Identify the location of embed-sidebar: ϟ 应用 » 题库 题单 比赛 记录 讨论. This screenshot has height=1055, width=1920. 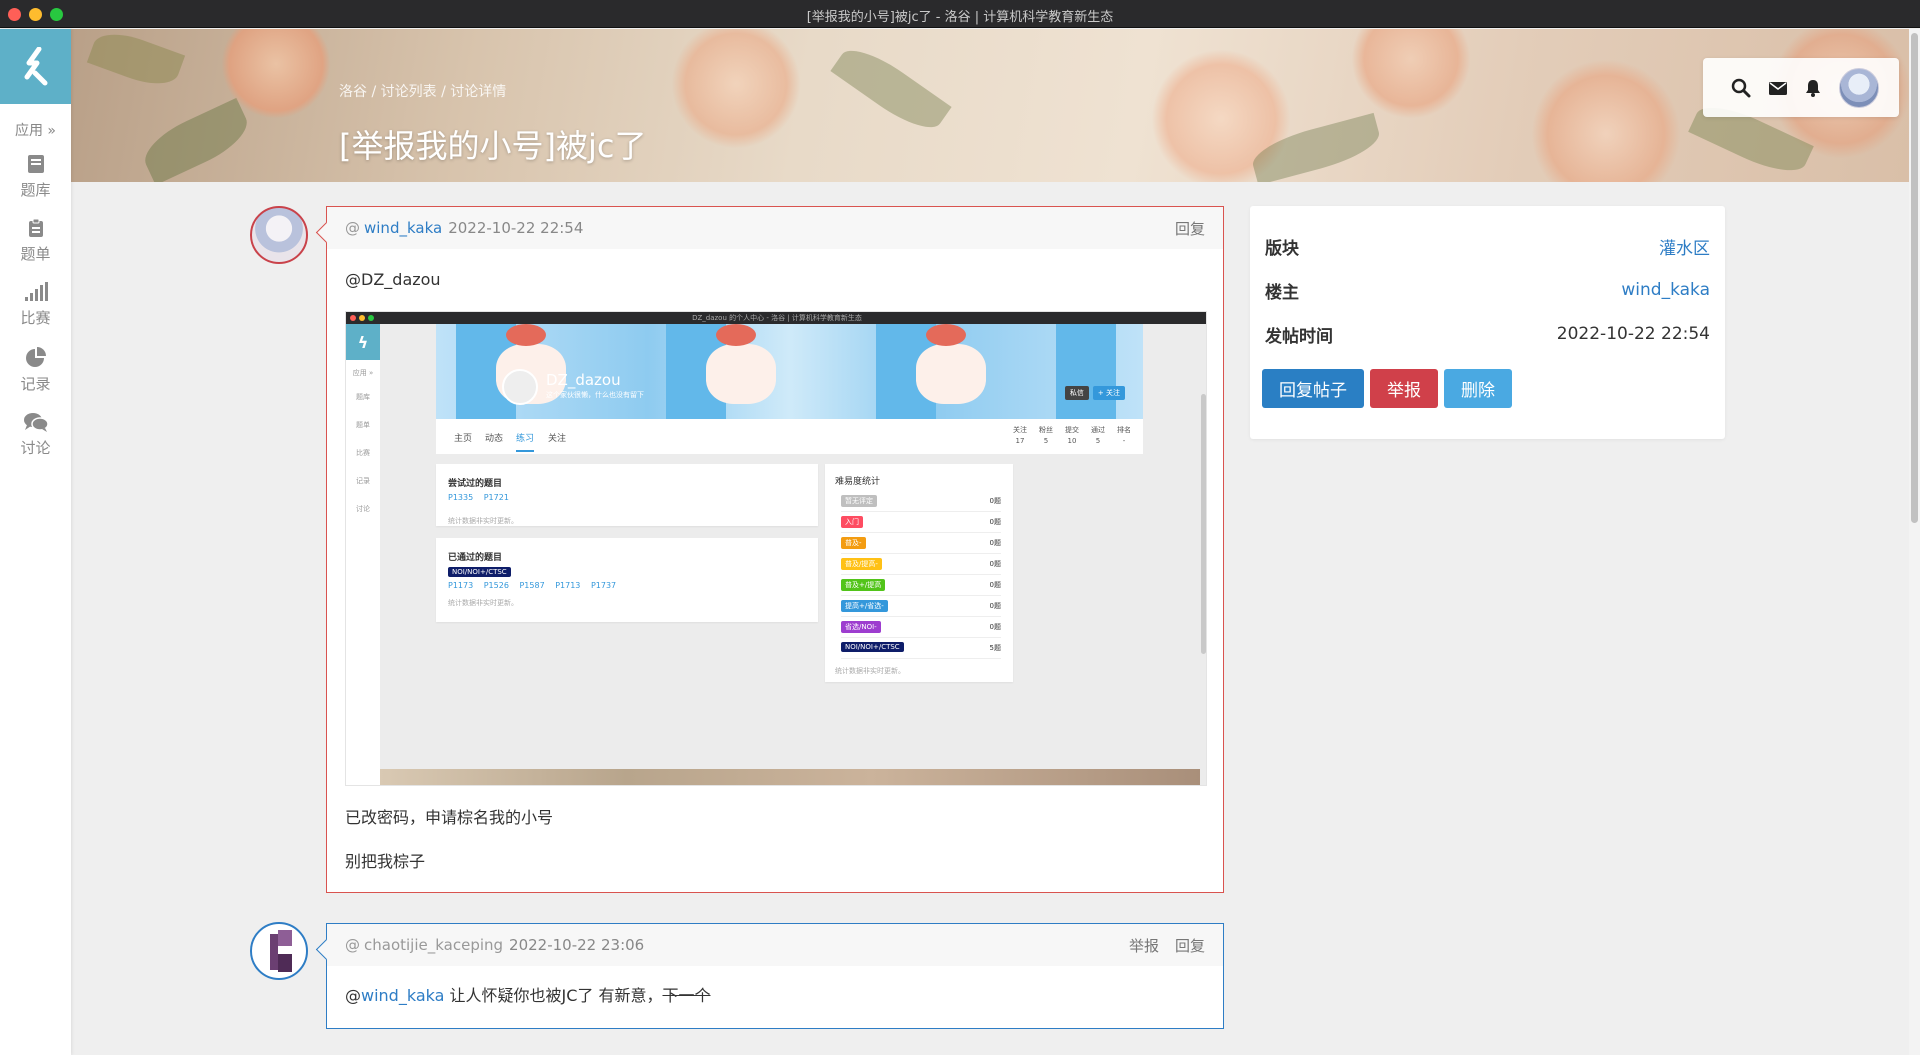
(363, 554).